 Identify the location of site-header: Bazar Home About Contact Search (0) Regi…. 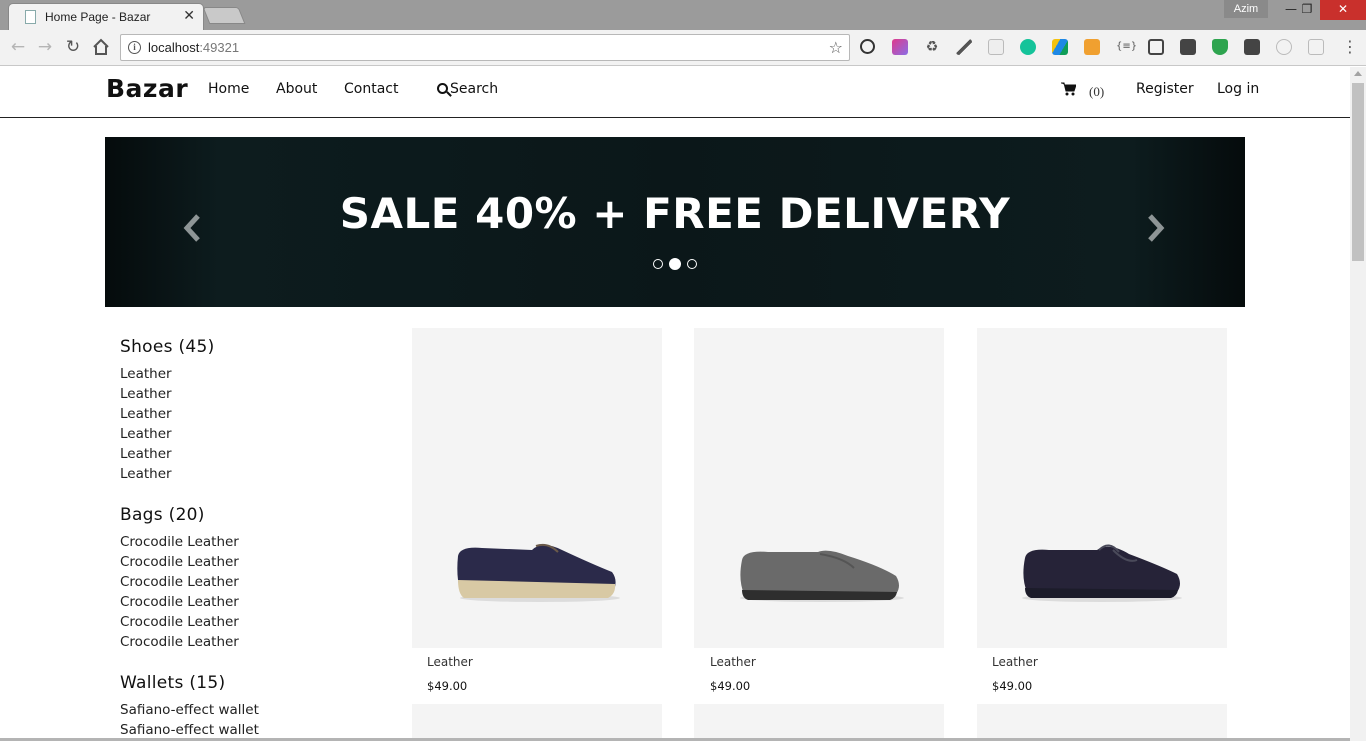
(675, 92).